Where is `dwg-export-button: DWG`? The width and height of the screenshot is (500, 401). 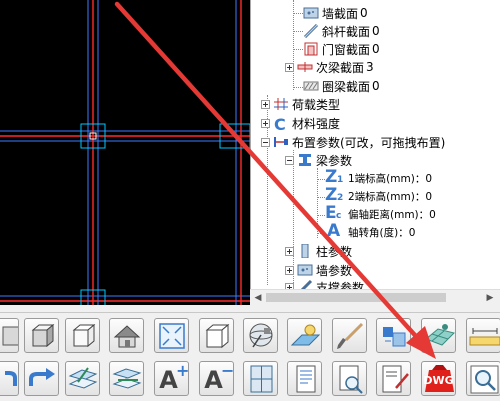
dwg-export-button: DWG is located at coordinates (438, 378).